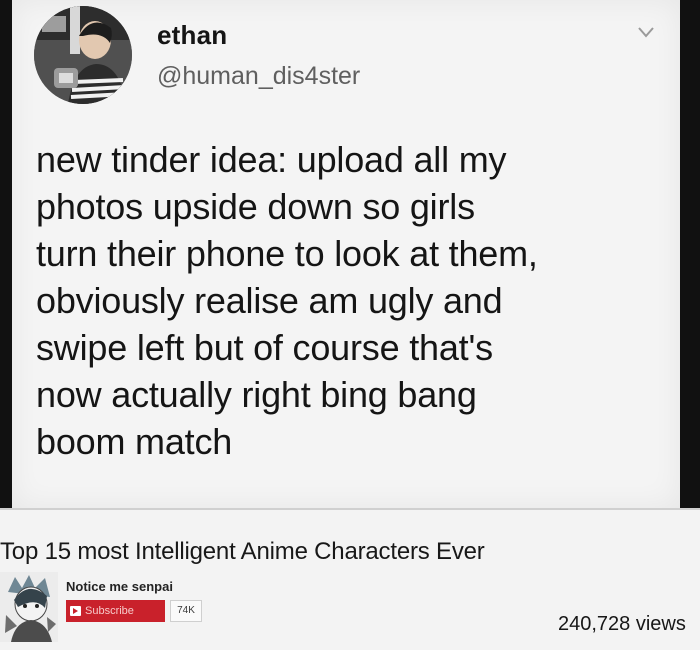 The height and width of the screenshot is (650, 700). I want to click on user-photo-icon, so click(83, 55).